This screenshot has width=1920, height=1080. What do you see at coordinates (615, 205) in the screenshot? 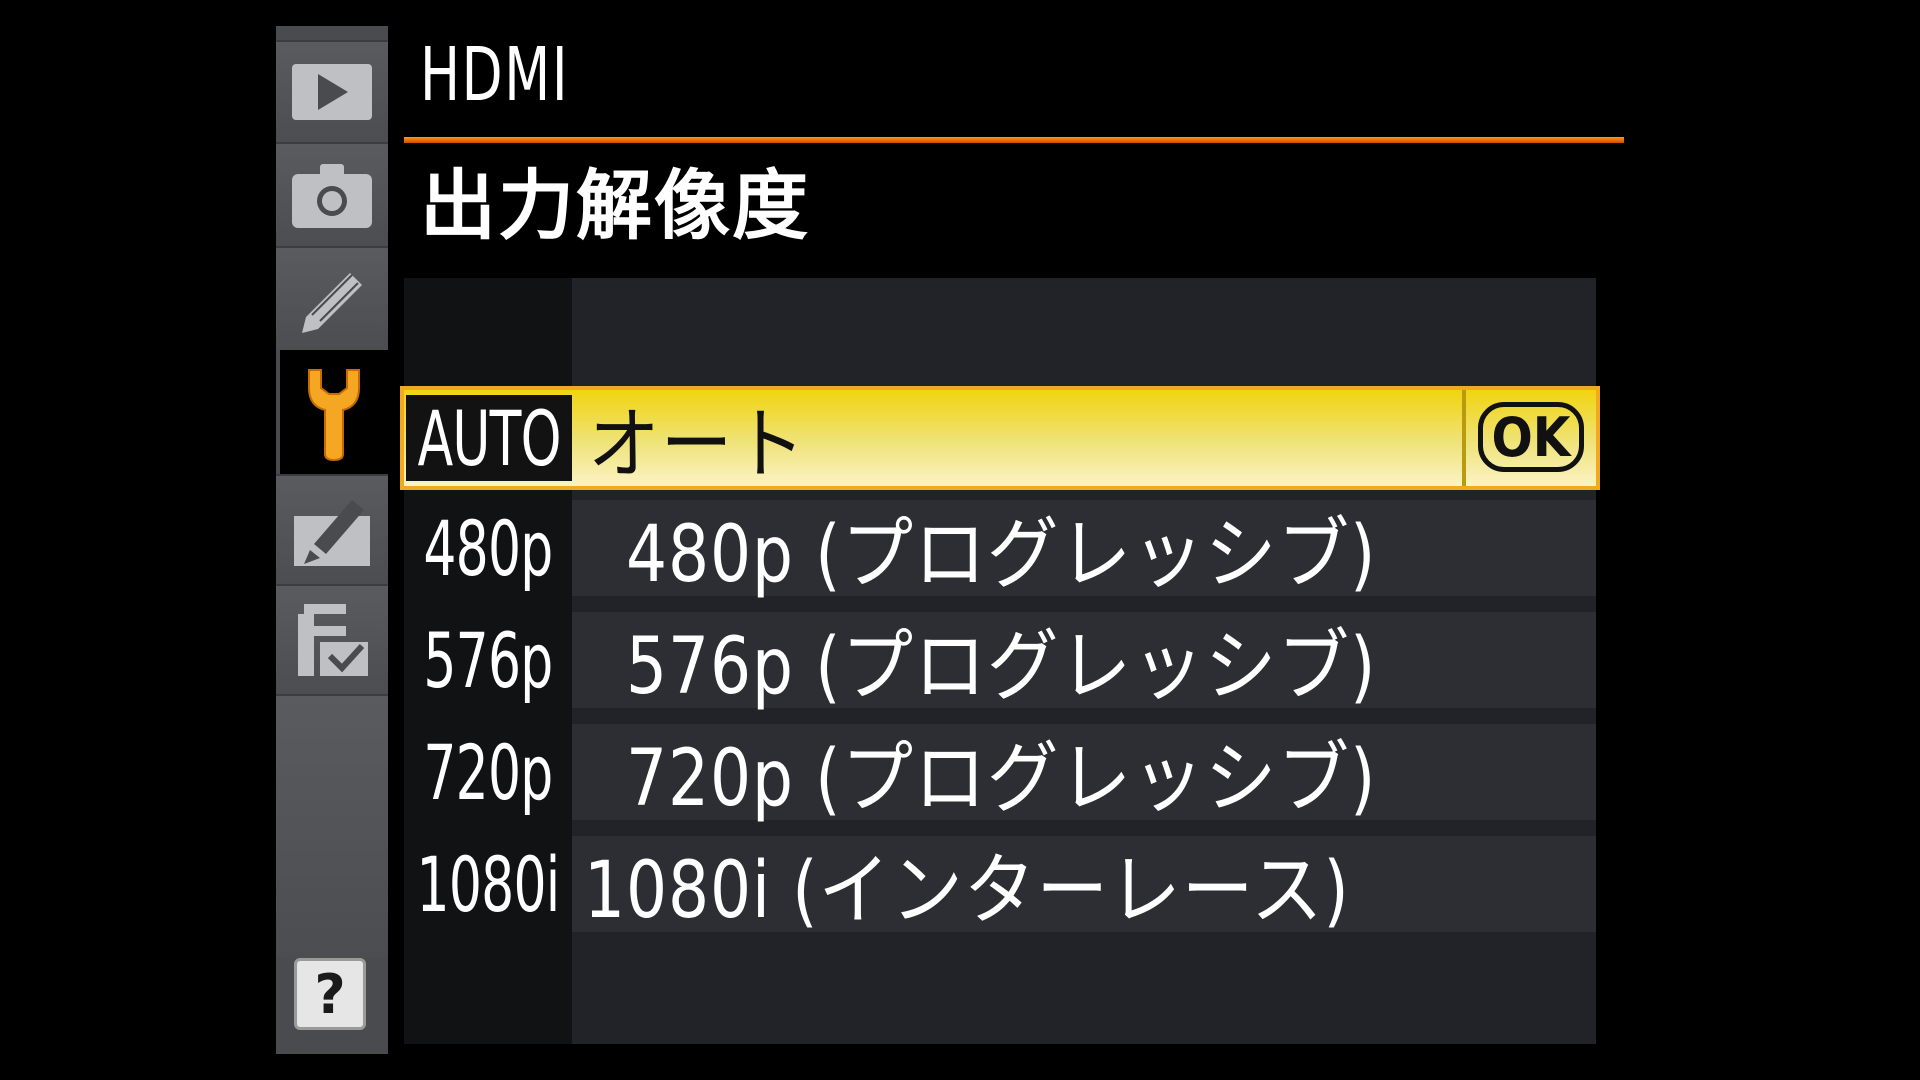
I see `page-subtitle: 出力解像度` at bounding box center [615, 205].